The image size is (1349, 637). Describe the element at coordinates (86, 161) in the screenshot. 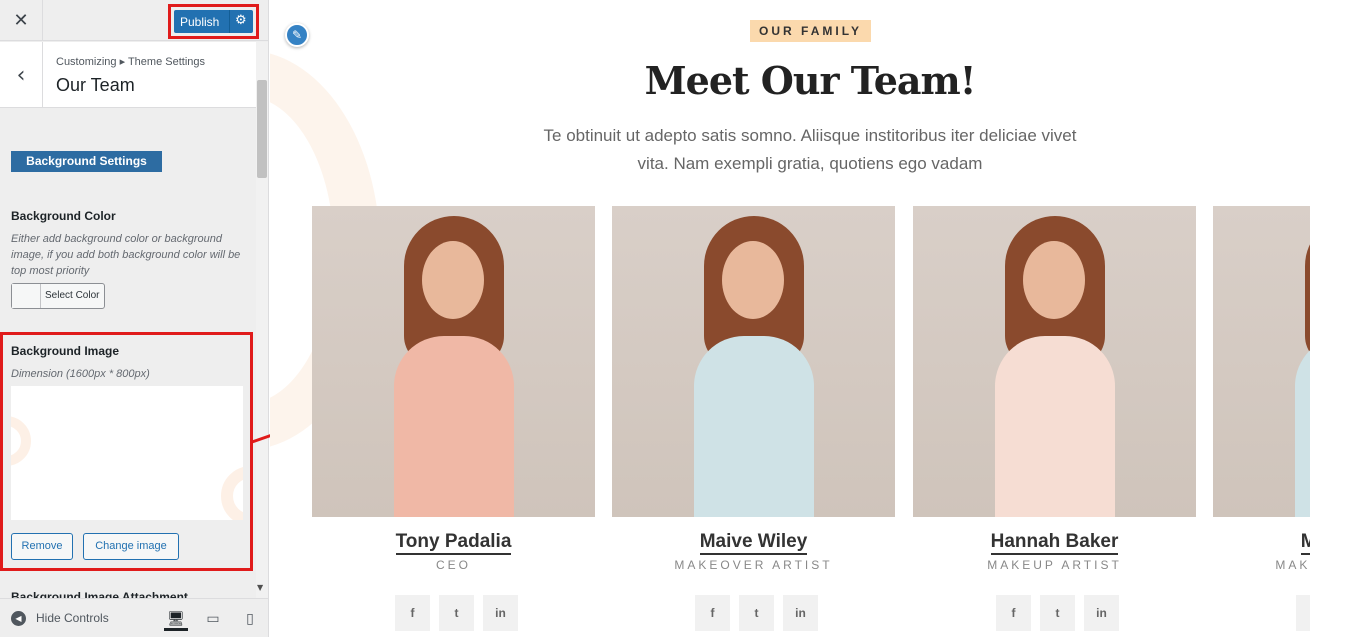

I see `background-settings-heading: Background Settings` at that location.